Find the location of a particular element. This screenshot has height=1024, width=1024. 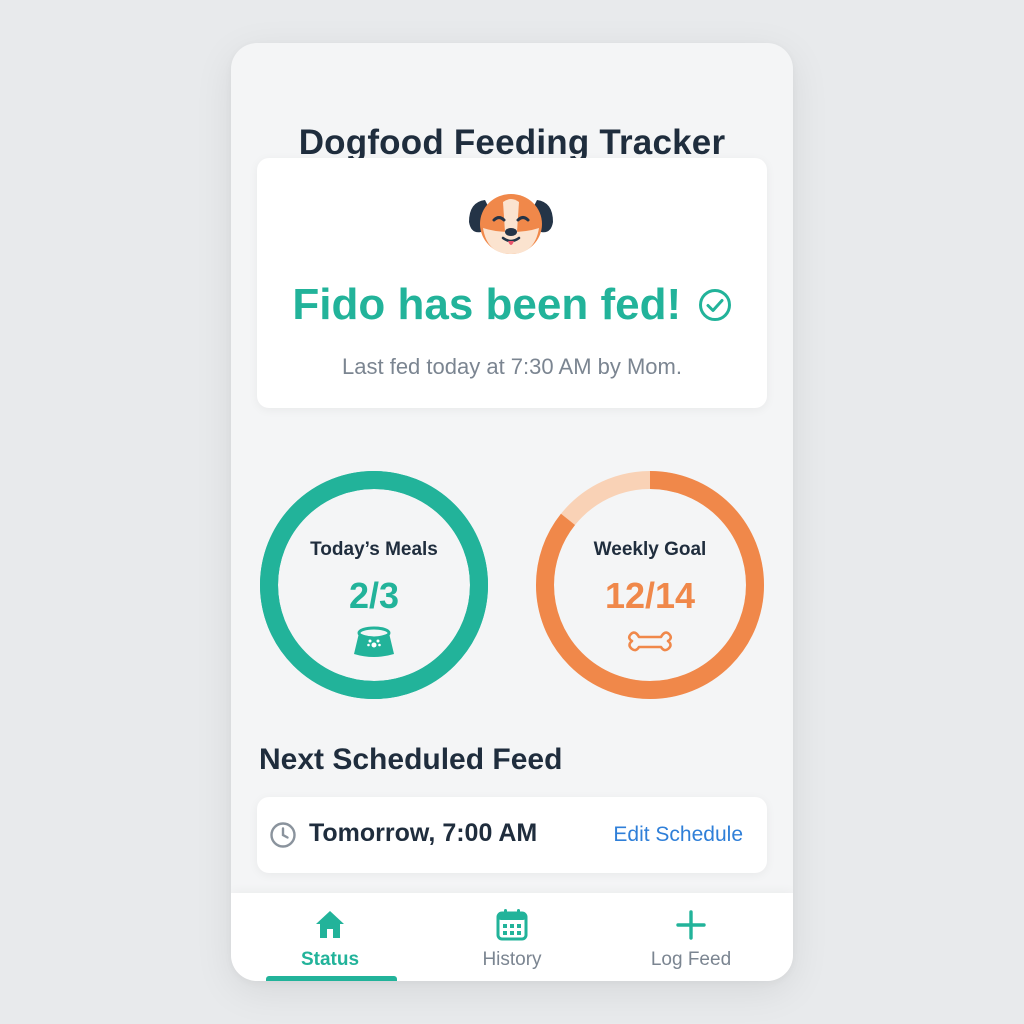

nav-item-log-feed: Log Feed is located at coordinates (691, 937).